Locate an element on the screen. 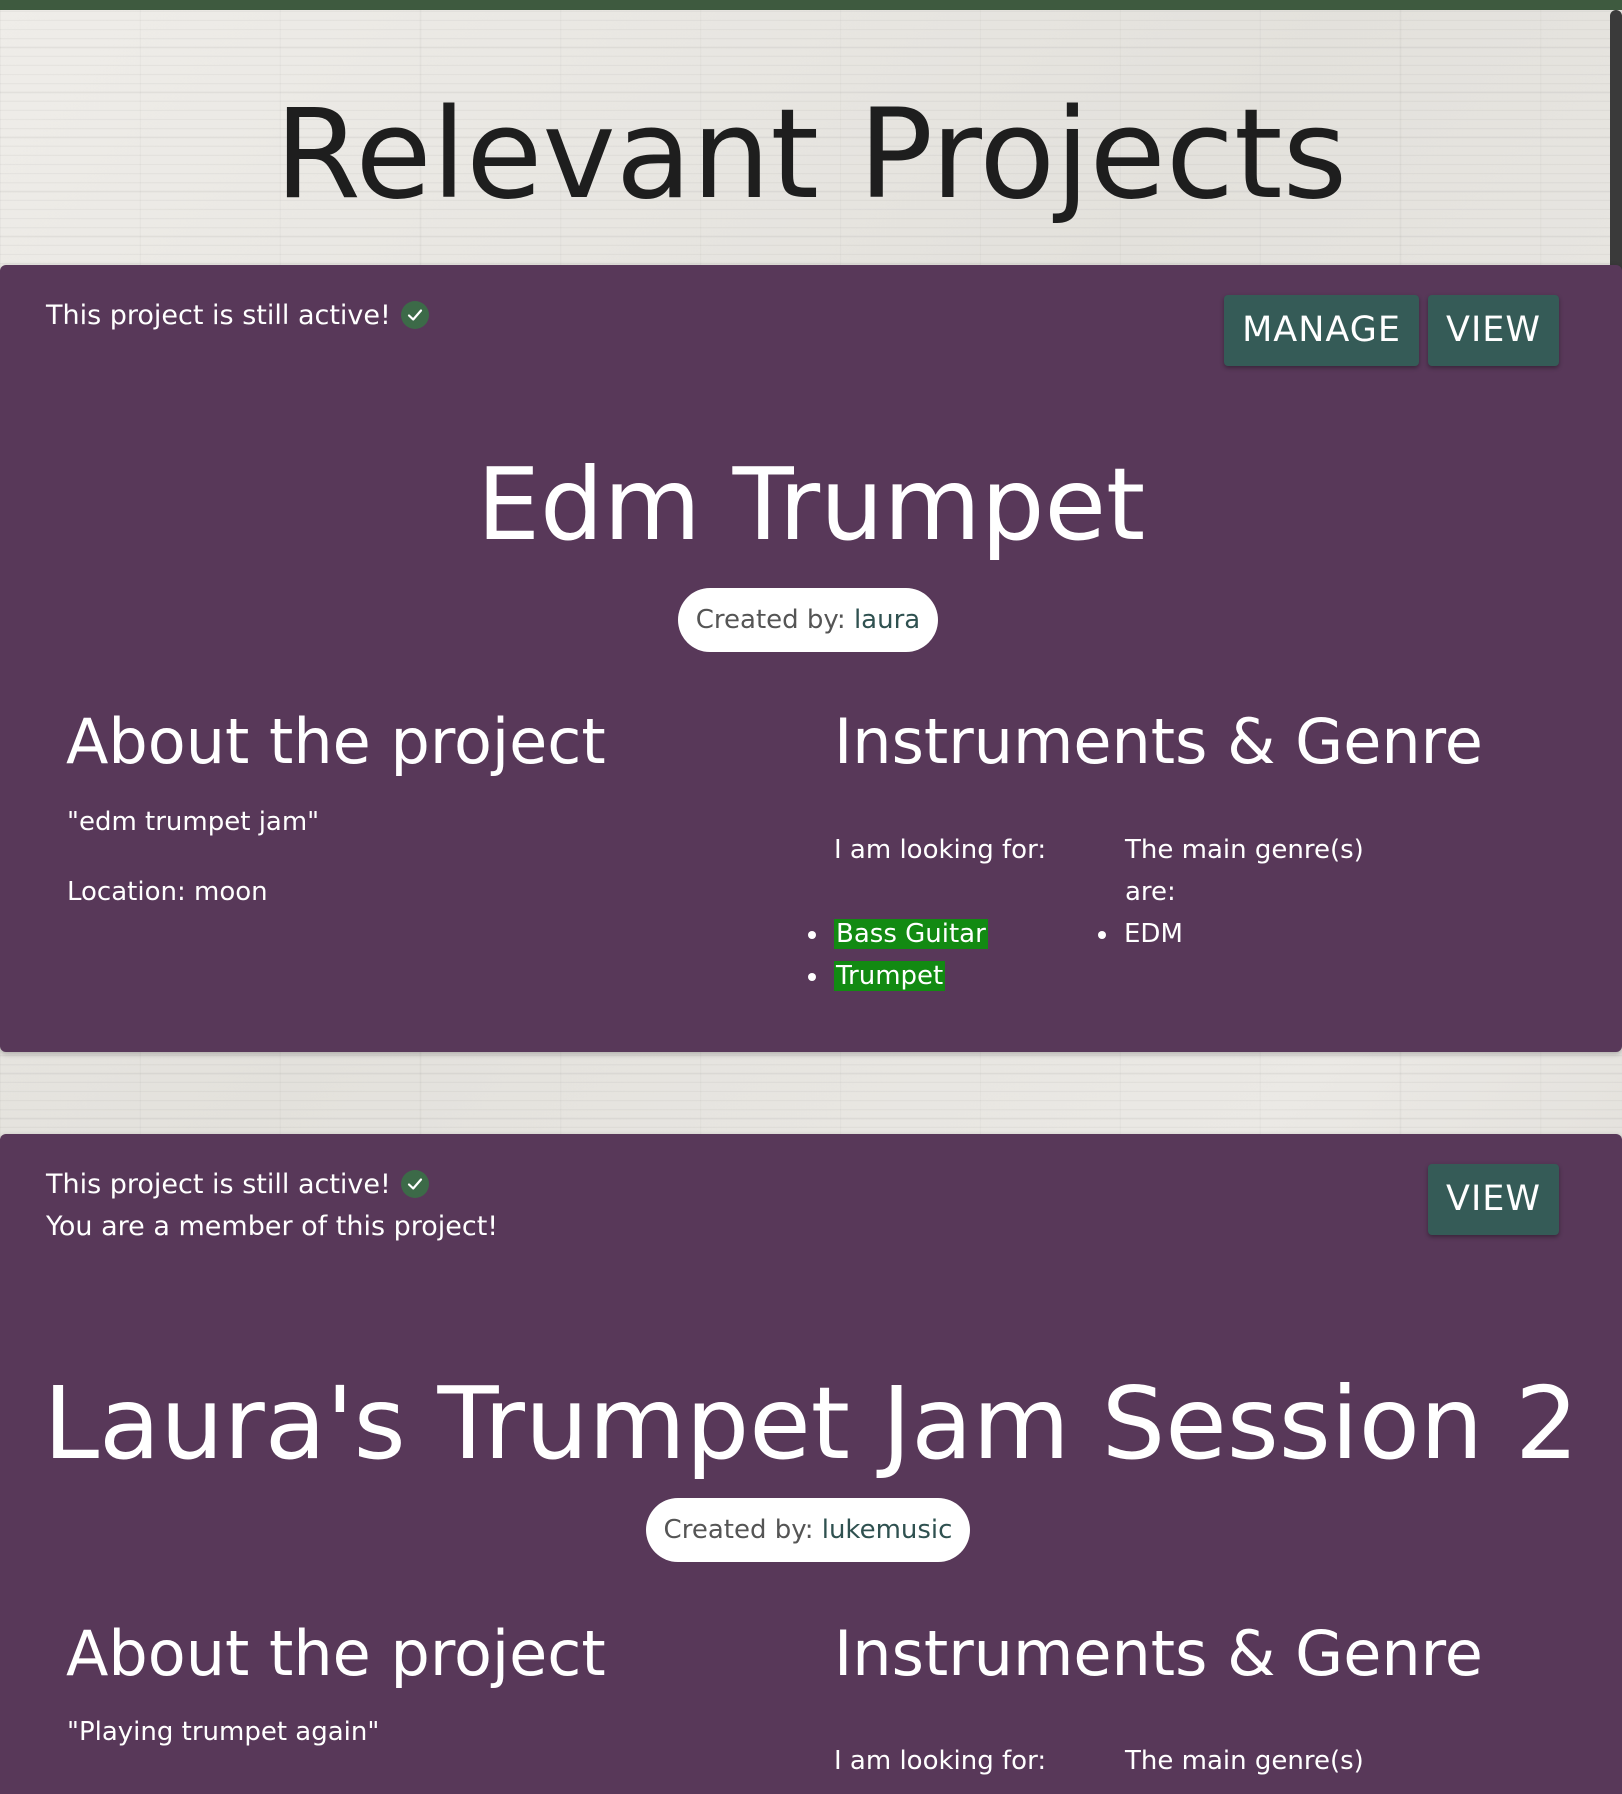  list-item: EDM is located at coordinates (1140, 934).